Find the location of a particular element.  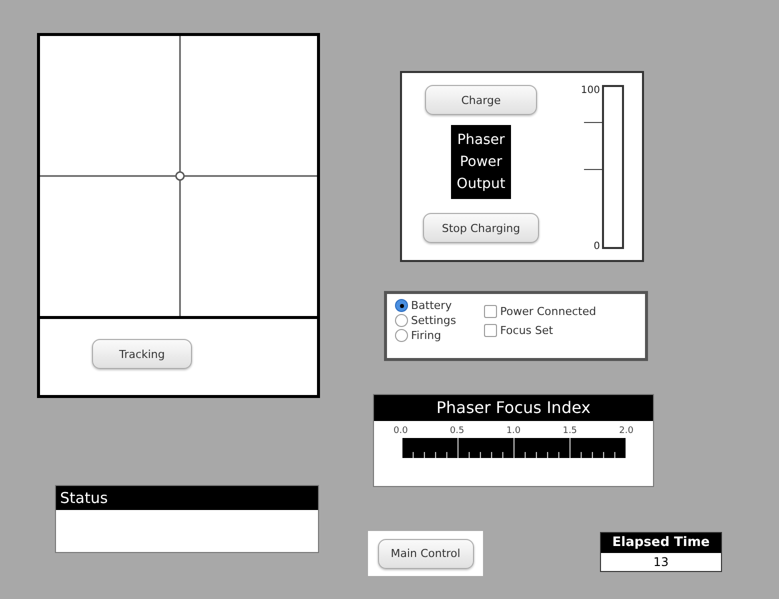

flag-checkbox: Focus Set is located at coordinates (540, 330).